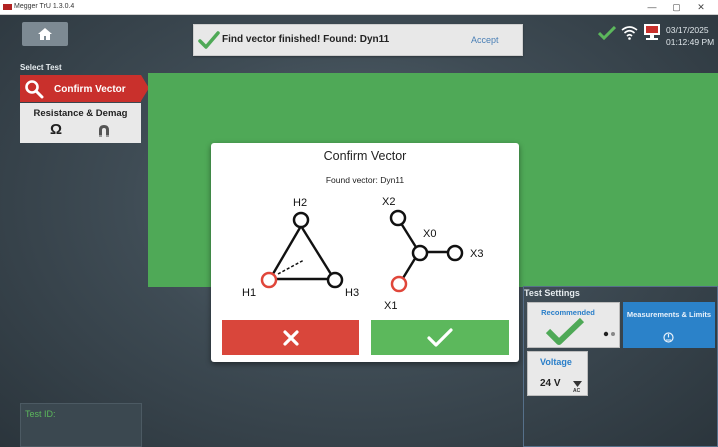 The width and height of the screenshot is (718, 447). I want to click on close-button: ✕, so click(701, 7).